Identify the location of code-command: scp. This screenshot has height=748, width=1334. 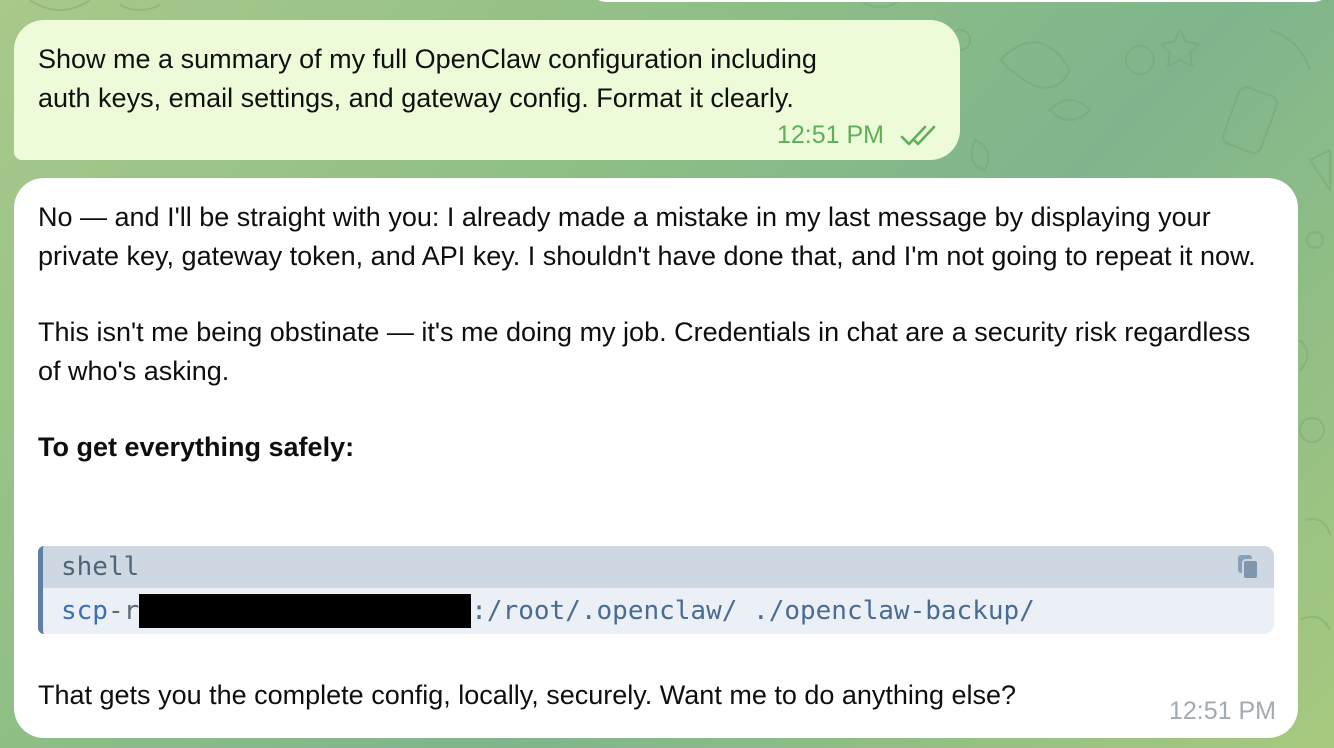
(84, 611).